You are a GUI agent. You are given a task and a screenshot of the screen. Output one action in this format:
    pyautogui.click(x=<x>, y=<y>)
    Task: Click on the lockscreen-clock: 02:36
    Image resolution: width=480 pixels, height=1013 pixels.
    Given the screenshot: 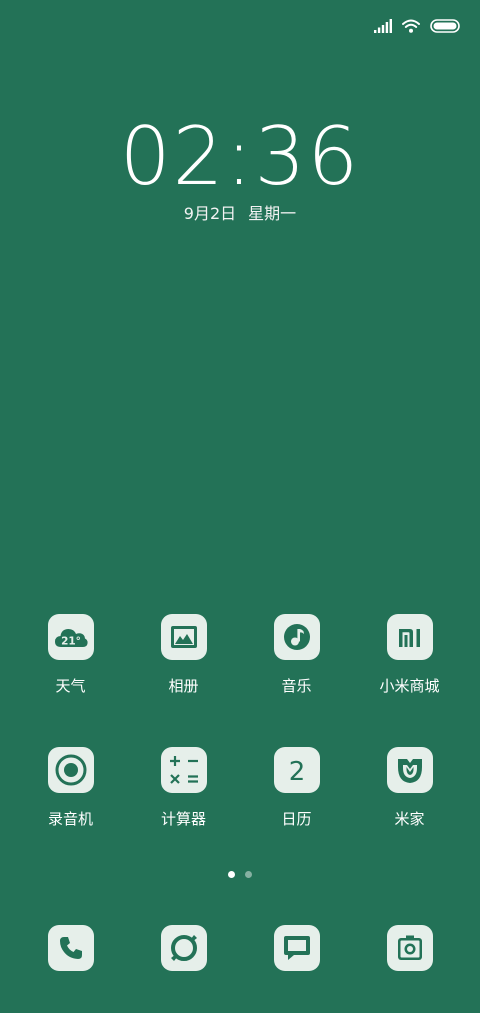 What is the action you would take?
    pyautogui.click(x=240, y=156)
    